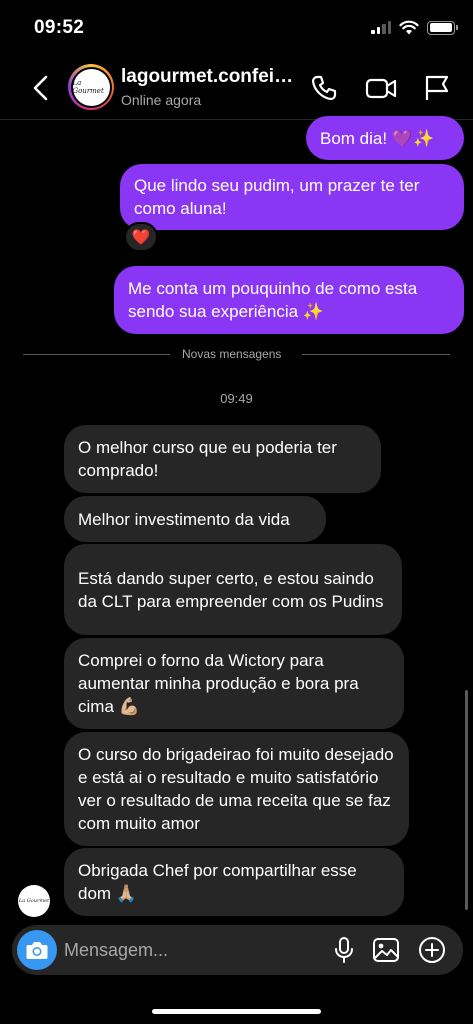 The width and height of the screenshot is (473, 1024). What do you see at coordinates (59, 27) in the screenshot?
I see `status-time: 09:52` at bounding box center [59, 27].